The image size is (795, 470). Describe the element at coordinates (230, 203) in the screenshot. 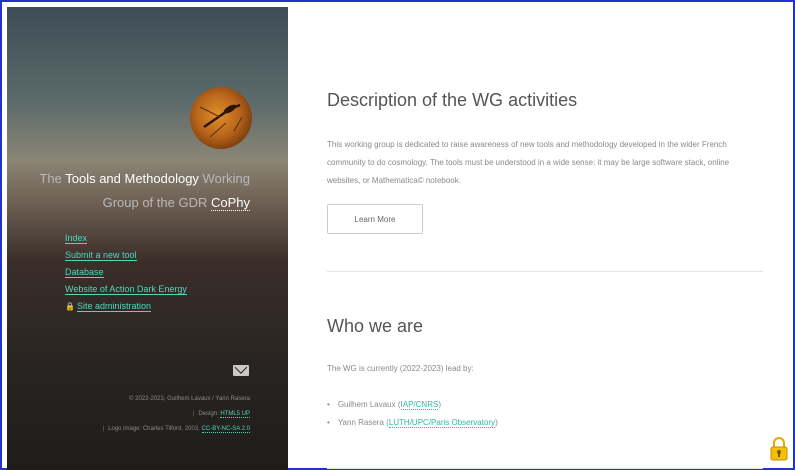

I see `cophy-link: CoPhy` at that location.